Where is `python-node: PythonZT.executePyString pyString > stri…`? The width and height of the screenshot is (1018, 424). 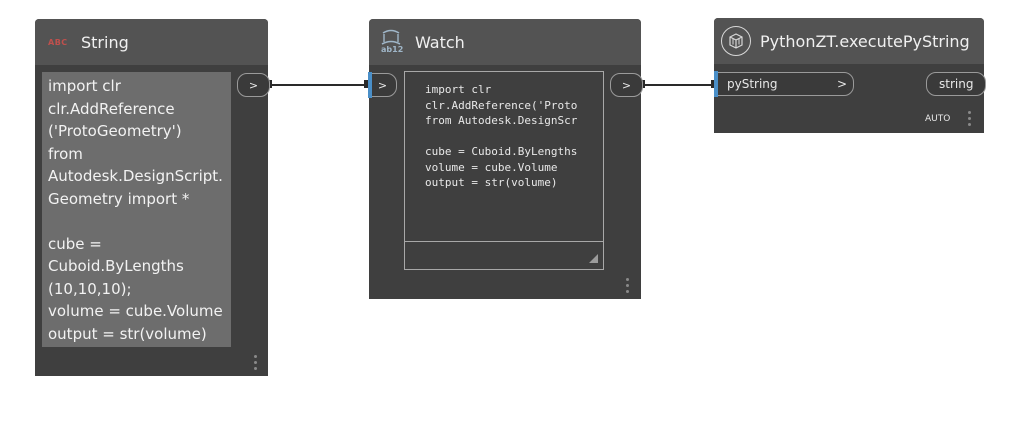
python-node: PythonZT.executePyString pyString > stri… is located at coordinates (850, 75).